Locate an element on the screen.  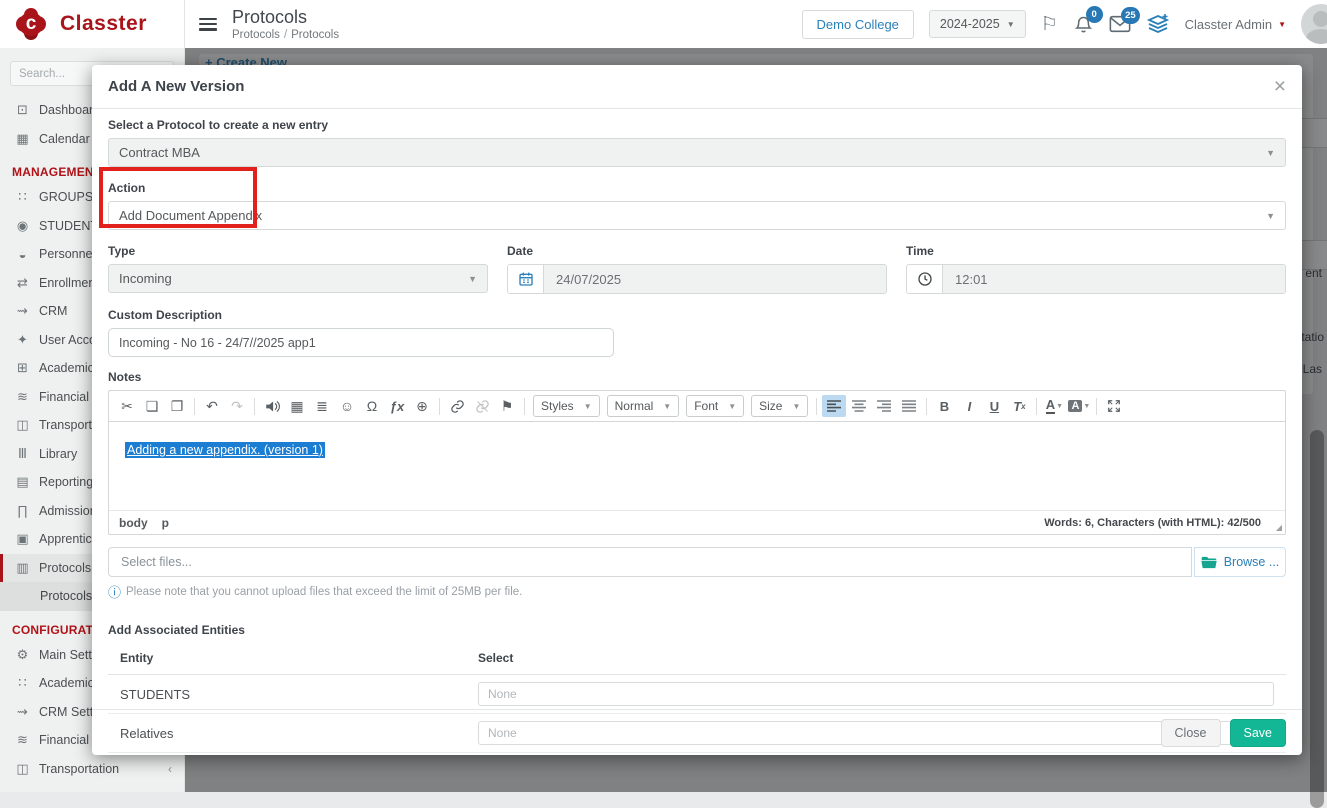
align-left-icon is located at coordinates (834, 406).